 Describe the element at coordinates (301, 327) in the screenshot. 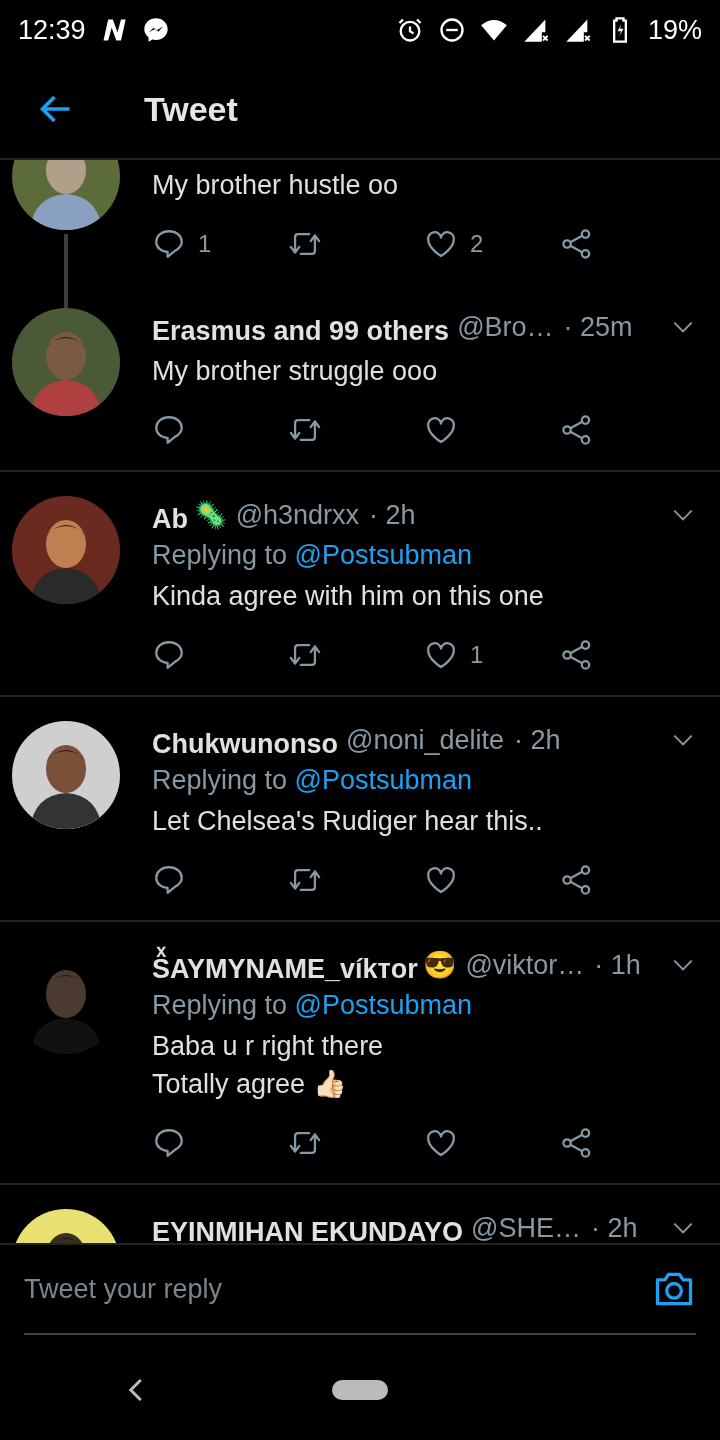

I see `display-name: Erasmus and 99 others` at that location.